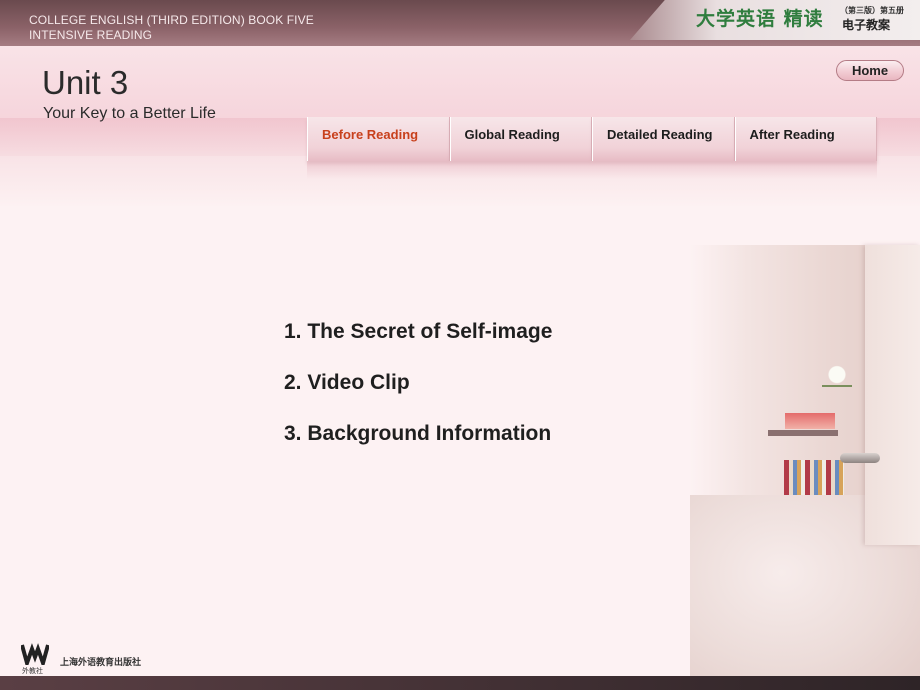 Image resolution: width=920 pixels, height=690 pixels. Describe the element at coordinates (378, 139) in the screenshot. I see `tab-before-reading: Before Reading` at that location.